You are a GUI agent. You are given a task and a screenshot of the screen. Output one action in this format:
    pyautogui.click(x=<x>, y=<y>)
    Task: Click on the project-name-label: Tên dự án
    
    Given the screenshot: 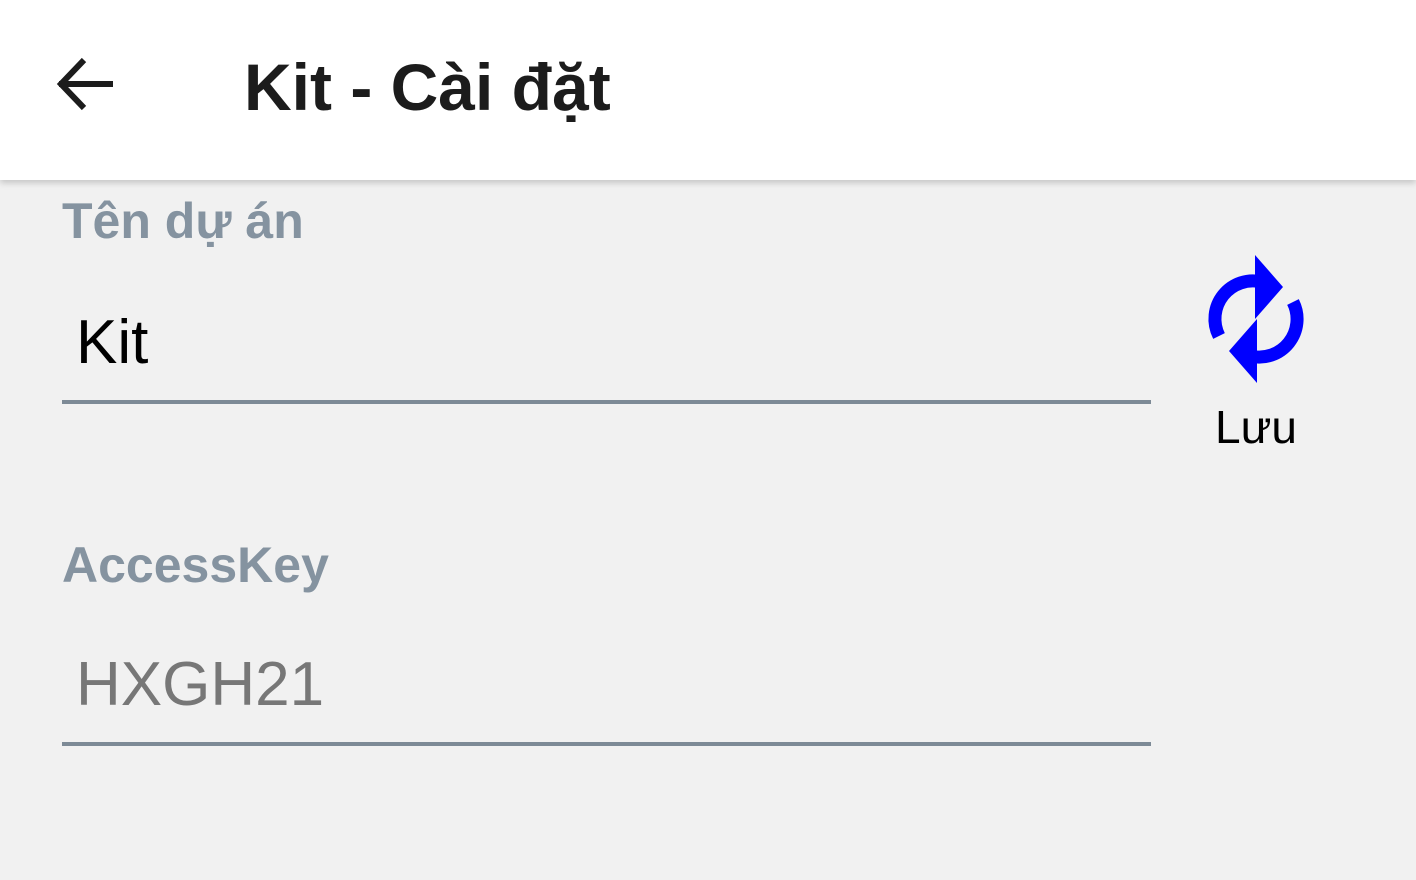 What is the action you would take?
    pyautogui.click(x=183, y=221)
    